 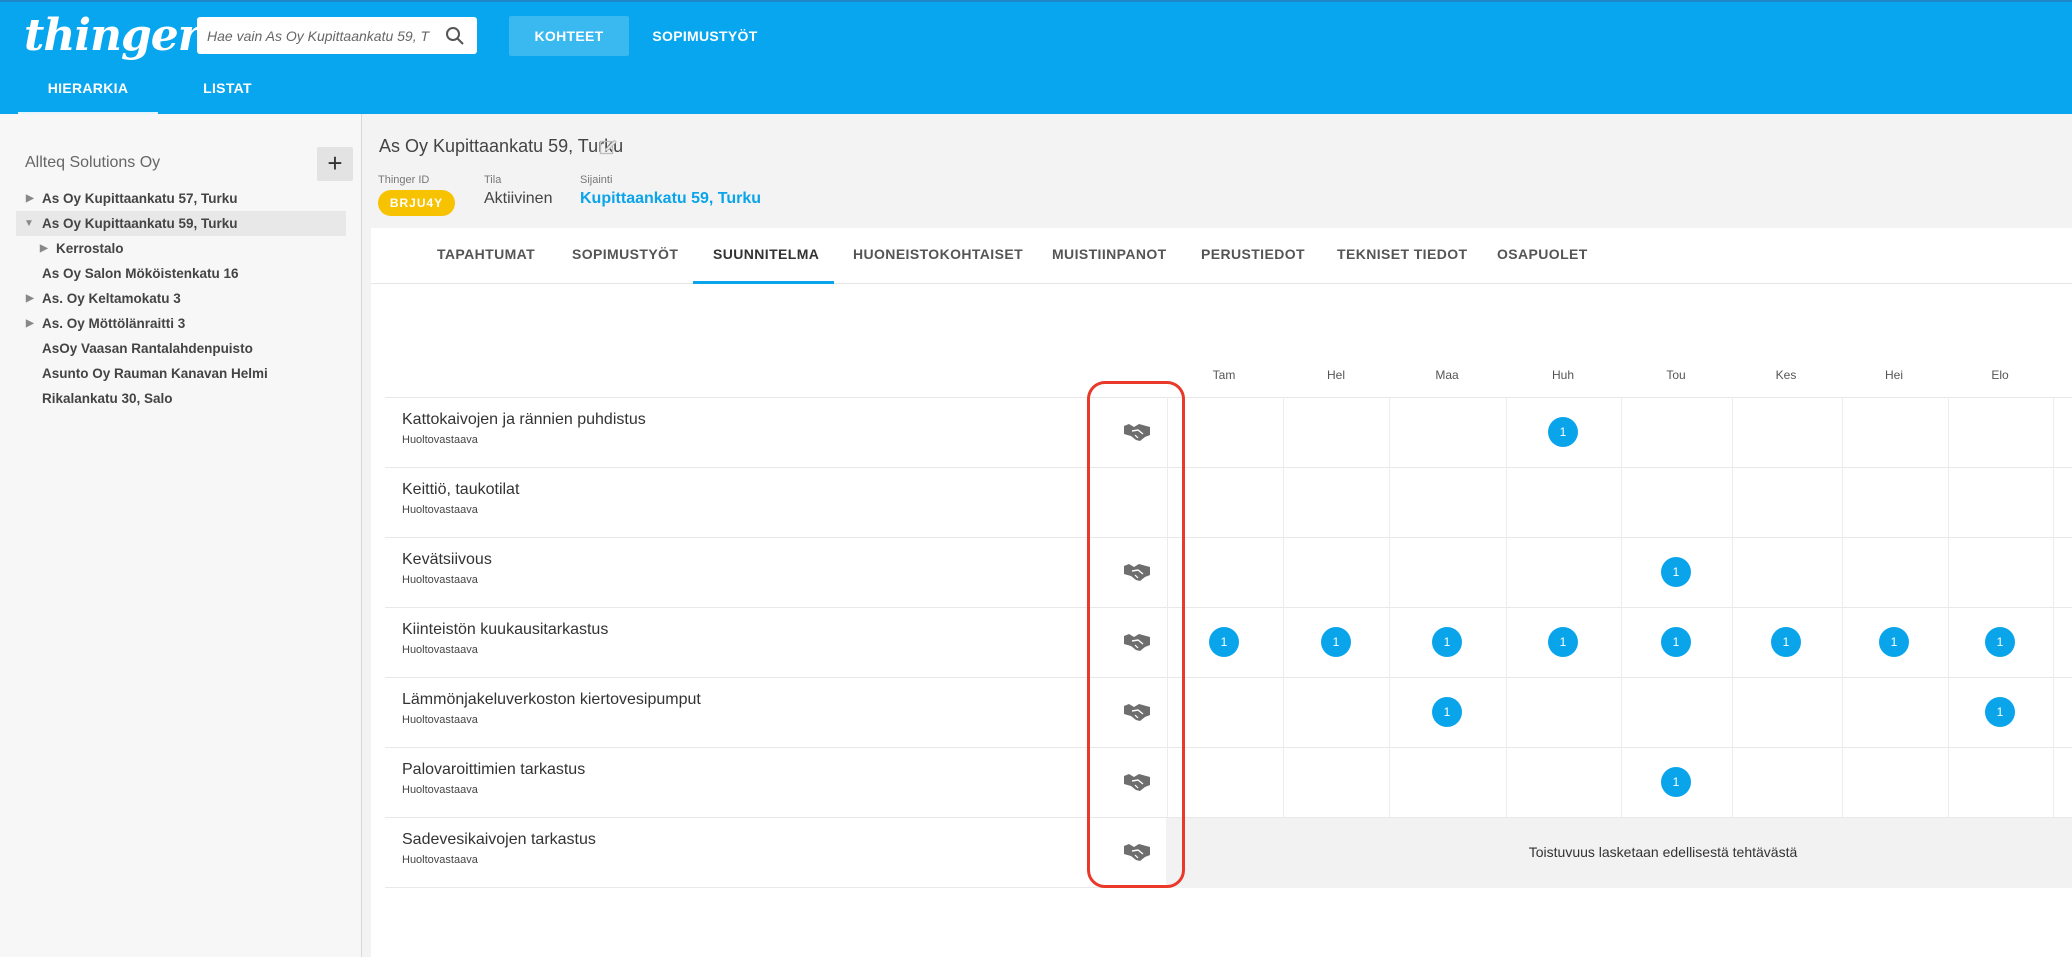 I want to click on subnav-hierarkia: HIERARKIA, so click(x=88, y=98).